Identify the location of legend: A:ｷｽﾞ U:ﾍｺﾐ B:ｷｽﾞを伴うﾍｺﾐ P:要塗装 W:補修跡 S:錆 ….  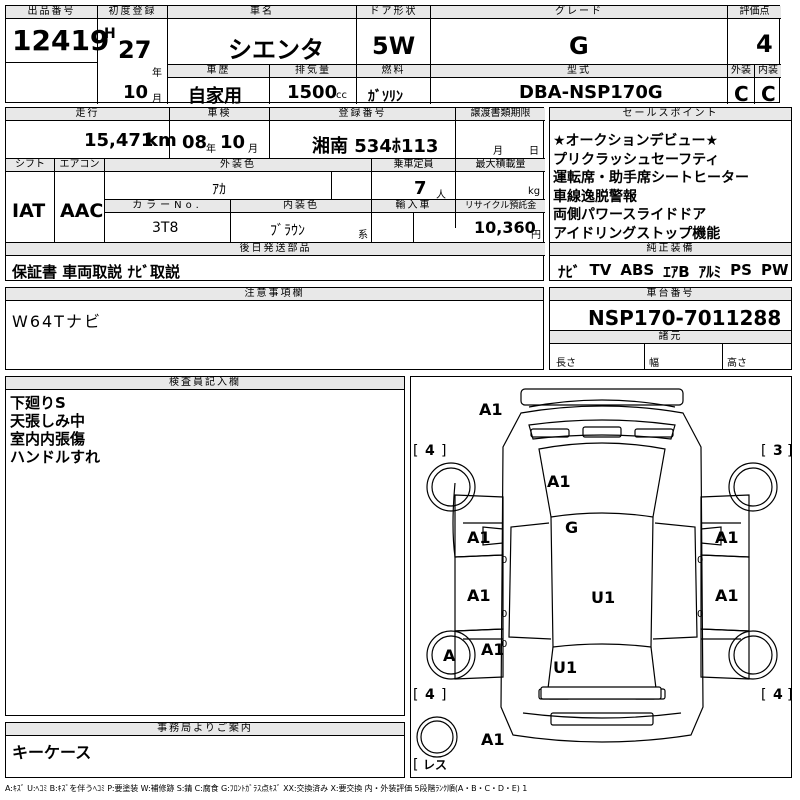
(266, 788).